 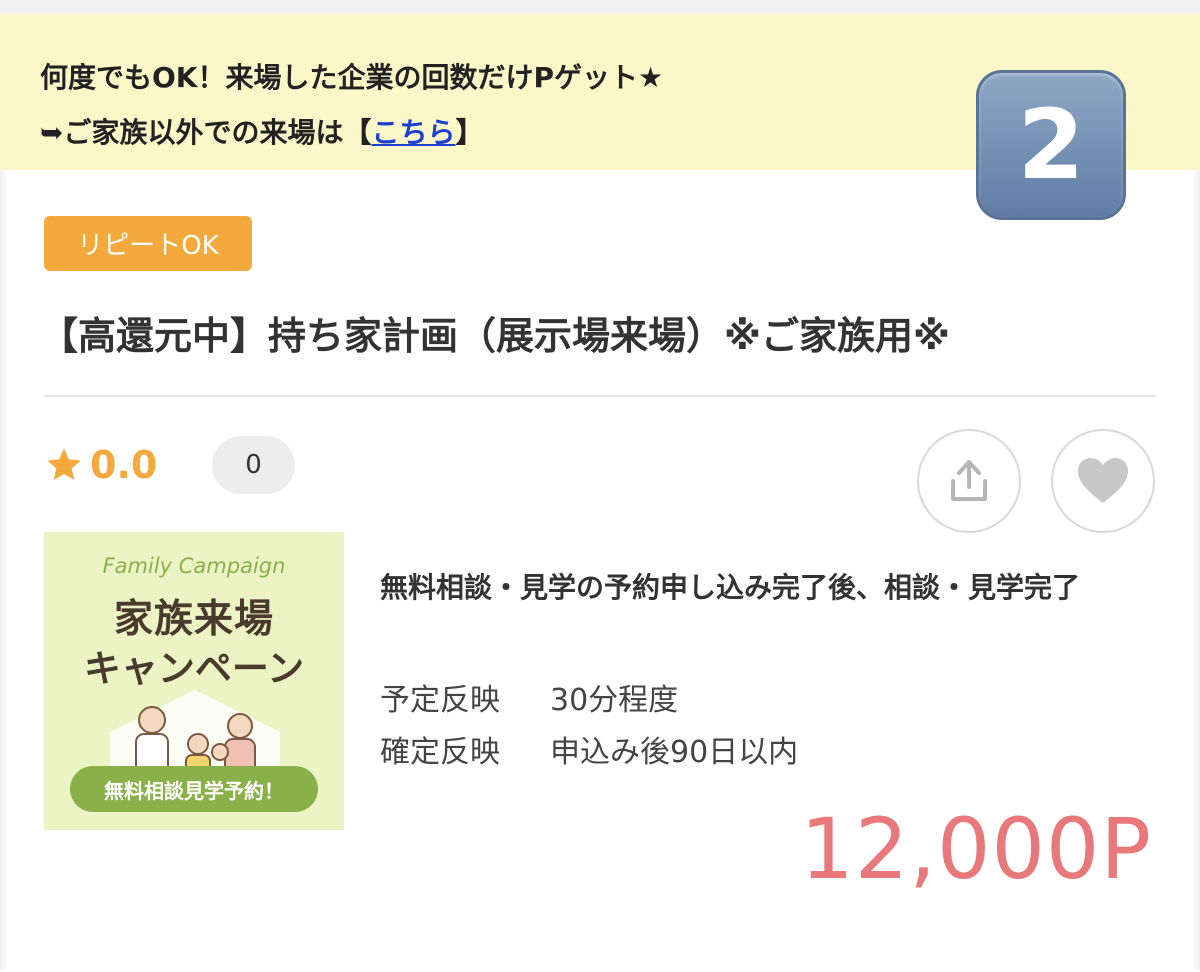 What do you see at coordinates (674, 752) in the screenshot?
I see `confirmed-value: 申込み後90日以内` at bounding box center [674, 752].